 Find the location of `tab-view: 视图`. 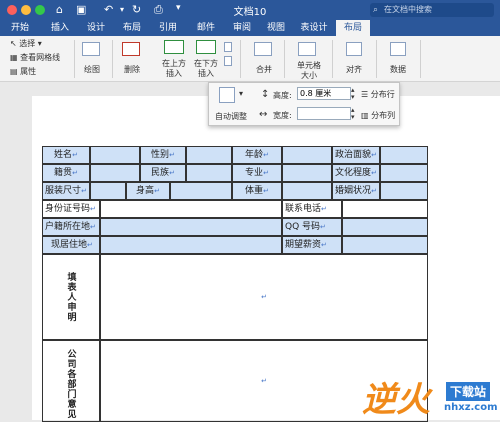

tab-view: 视图 is located at coordinates (276, 28).